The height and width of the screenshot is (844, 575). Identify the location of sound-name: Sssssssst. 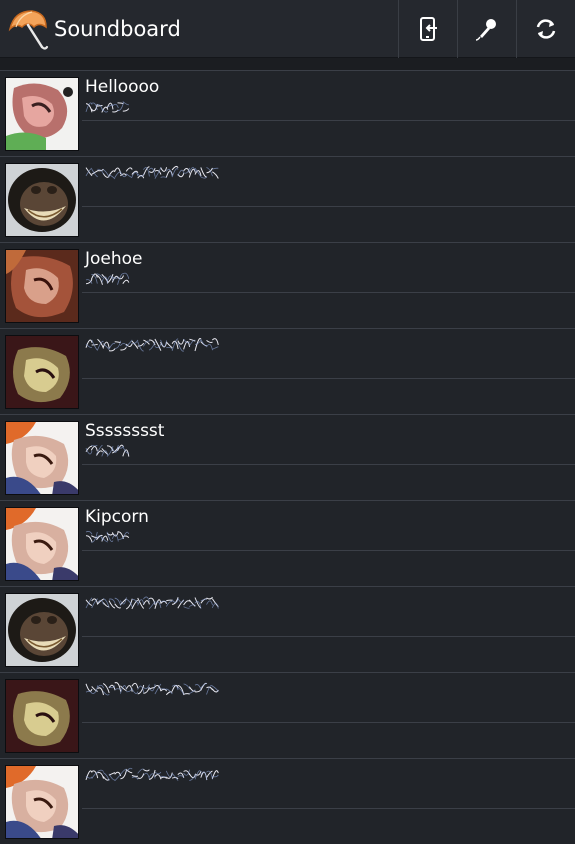
(125, 431).